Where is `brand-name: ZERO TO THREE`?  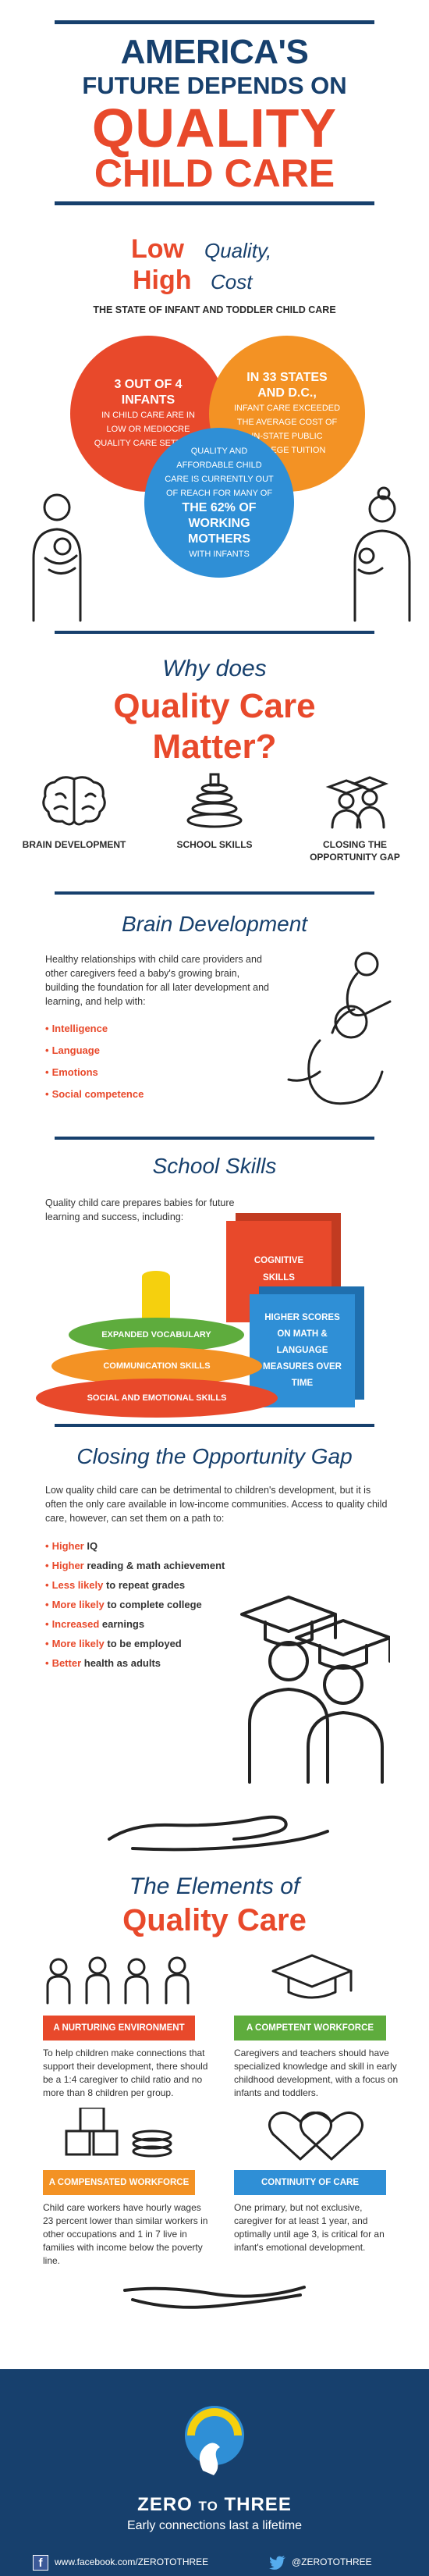
brand-name: ZERO TO THREE is located at coordinates (214, 2504).